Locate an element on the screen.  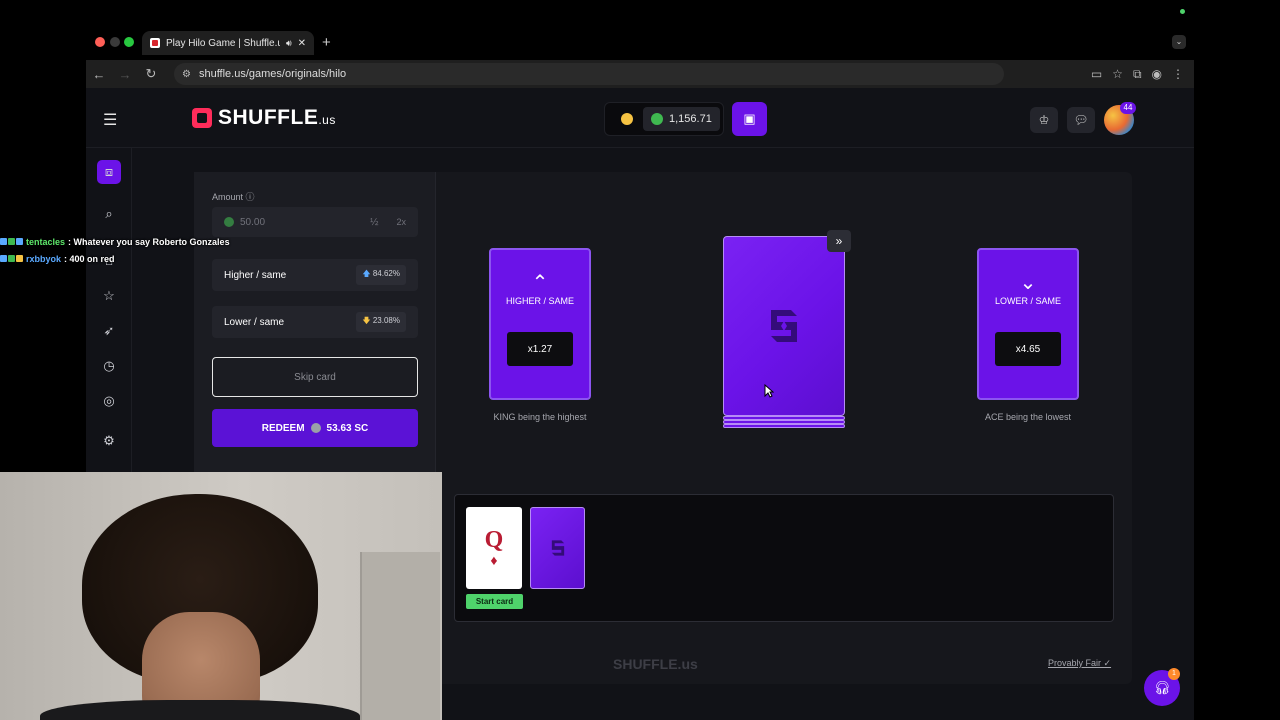
half-bet-button: ½ is located at coordinates (374, 222).